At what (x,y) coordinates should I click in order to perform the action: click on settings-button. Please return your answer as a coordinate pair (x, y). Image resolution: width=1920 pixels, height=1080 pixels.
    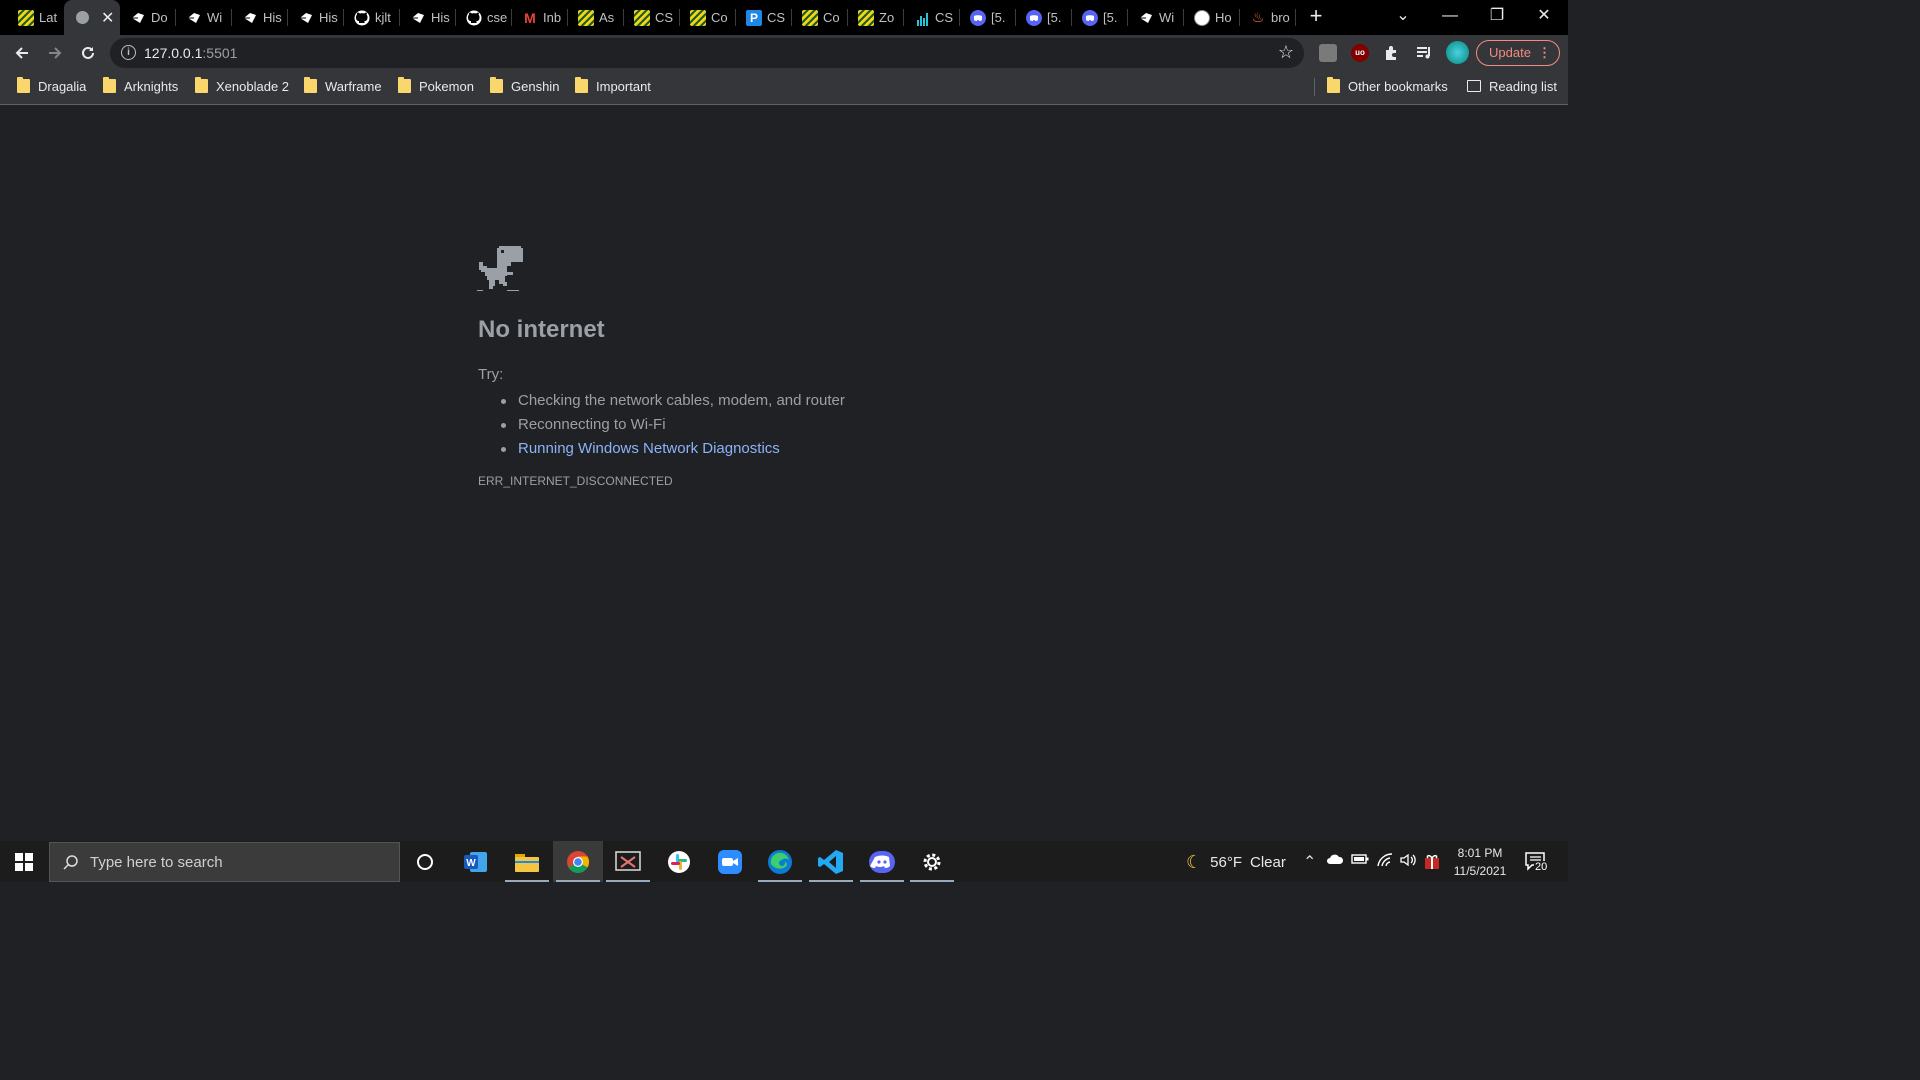
    Looking at the image, I should click on (932, 861).